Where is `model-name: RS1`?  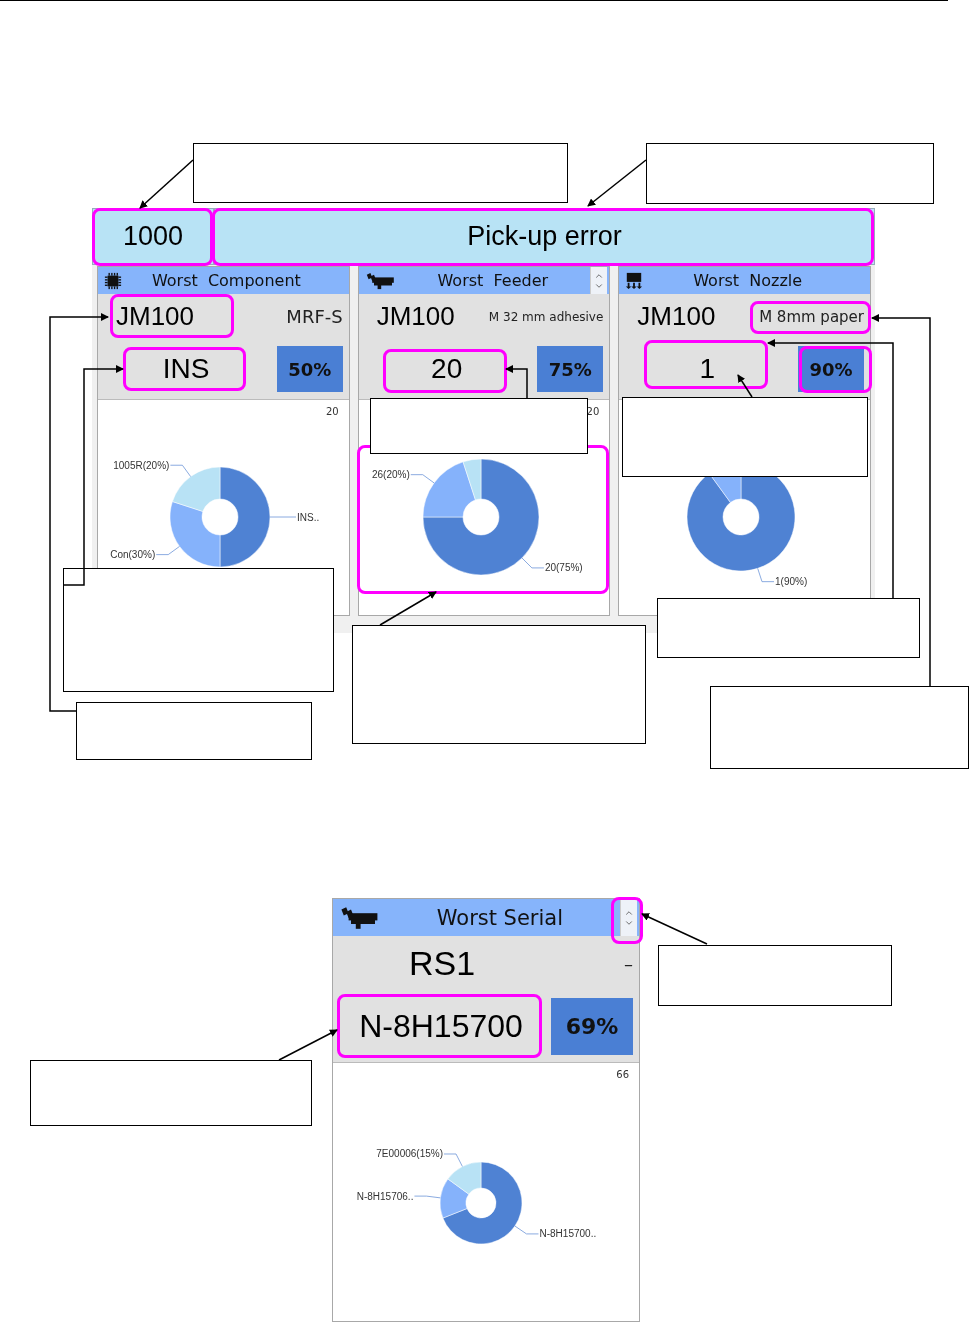 model-name: RS1 is located at coordinates (442, 963).